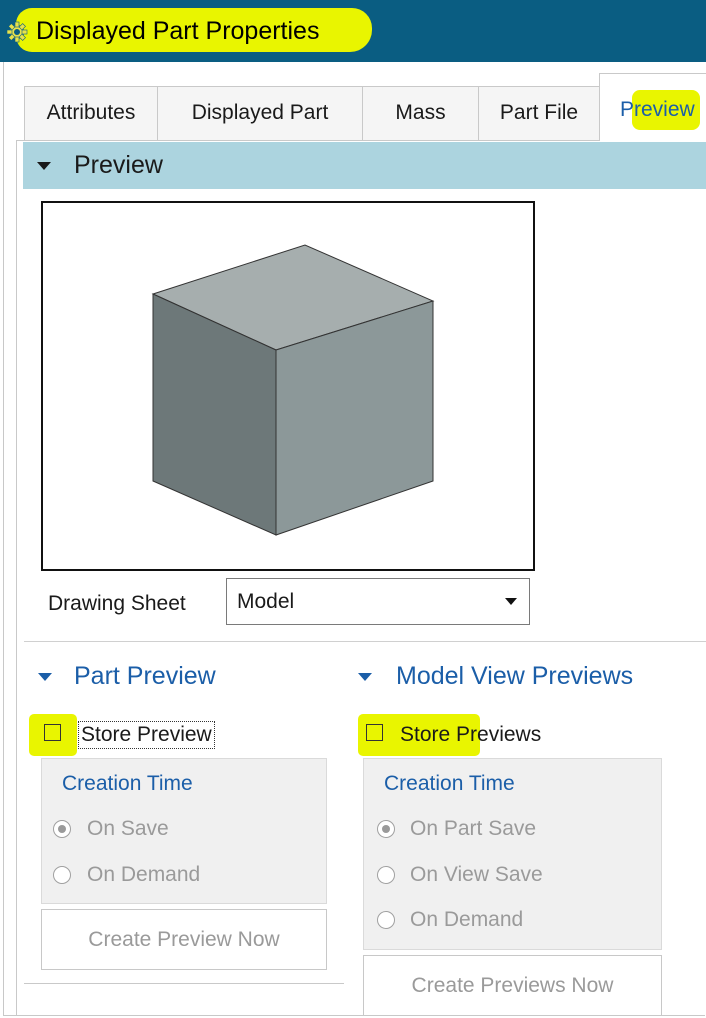 The image size is (706, 1018). Describe the element at coordinates (184, 939) in the screenshot. I see `create-preview-now-button: Create Preview Now` at that location.